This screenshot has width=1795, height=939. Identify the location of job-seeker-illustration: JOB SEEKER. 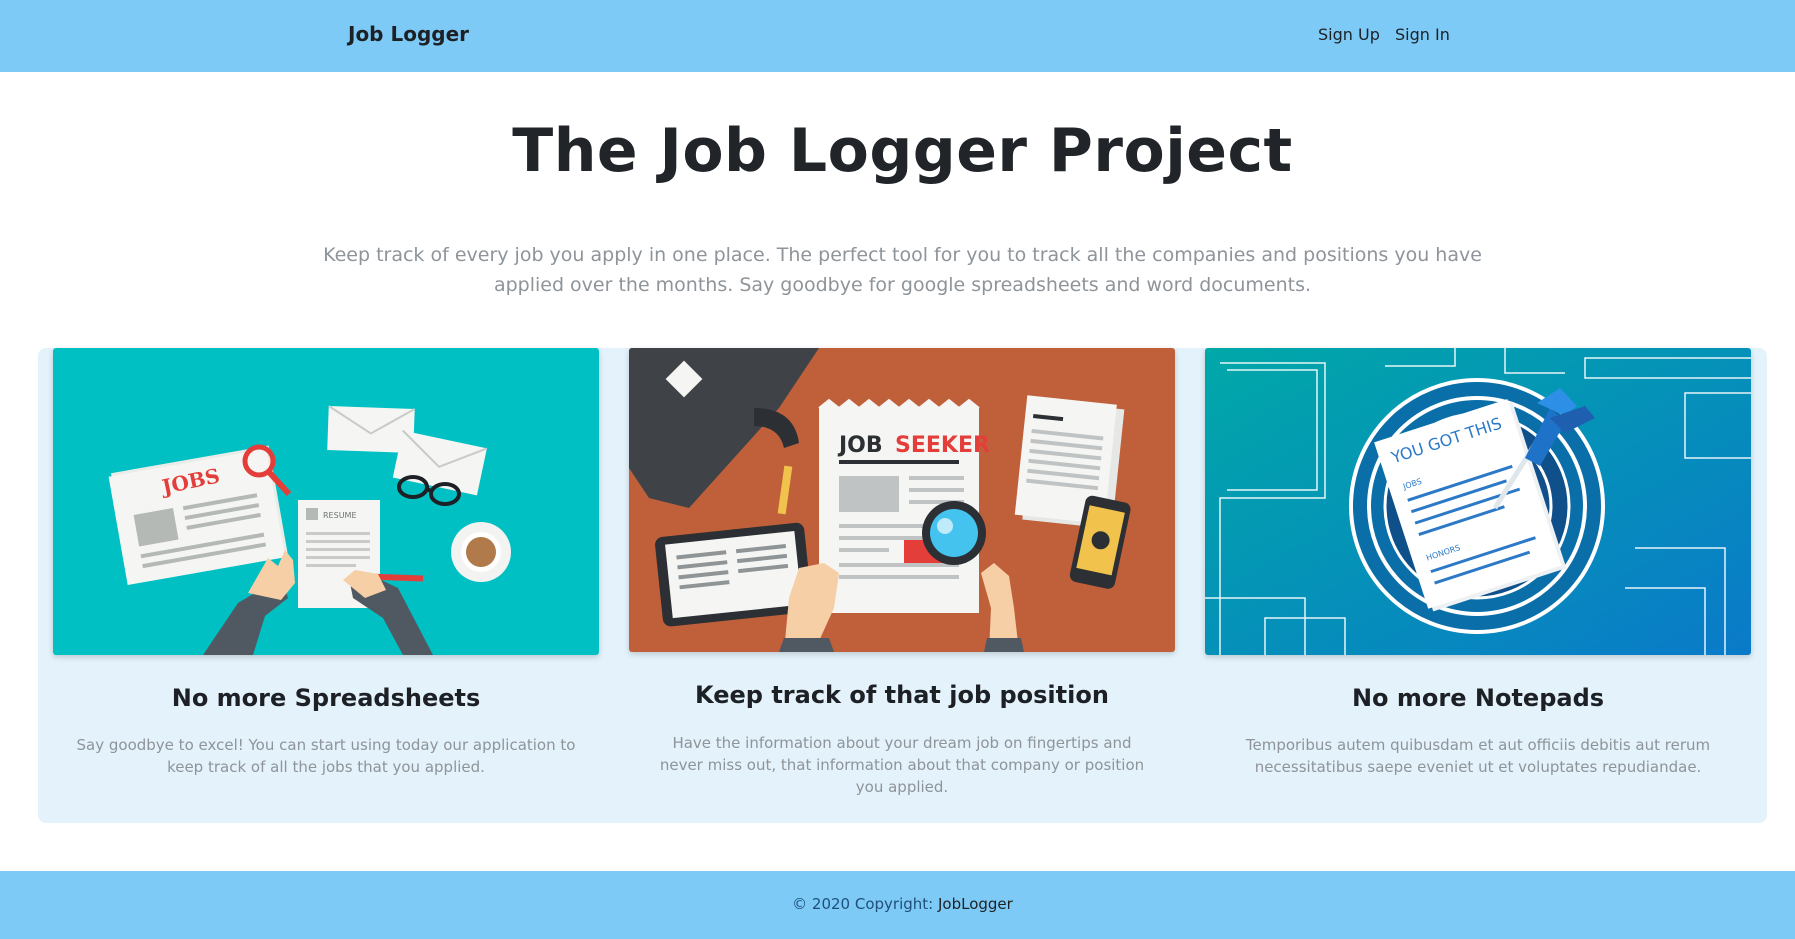
(902, 500).